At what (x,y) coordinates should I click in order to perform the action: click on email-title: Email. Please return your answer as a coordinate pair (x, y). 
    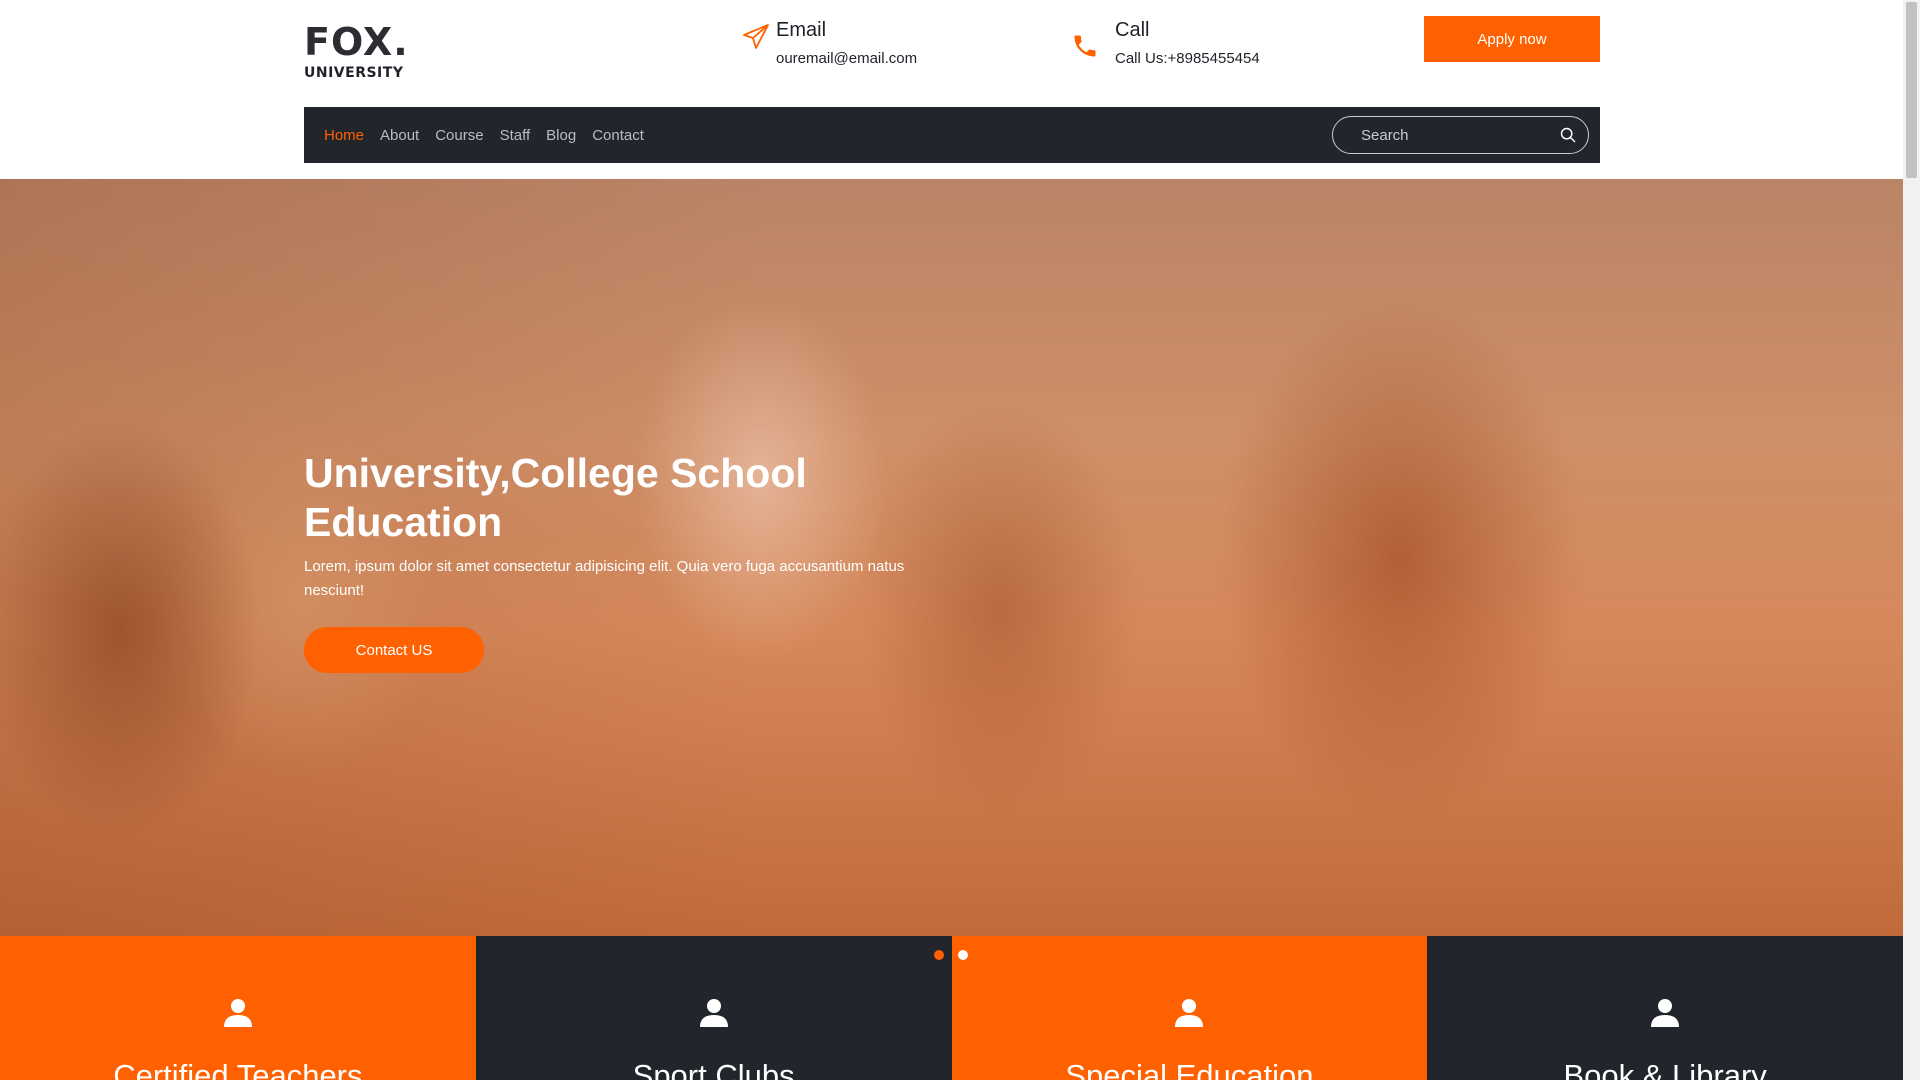
    Looking at the image, I should click on (801, 30).